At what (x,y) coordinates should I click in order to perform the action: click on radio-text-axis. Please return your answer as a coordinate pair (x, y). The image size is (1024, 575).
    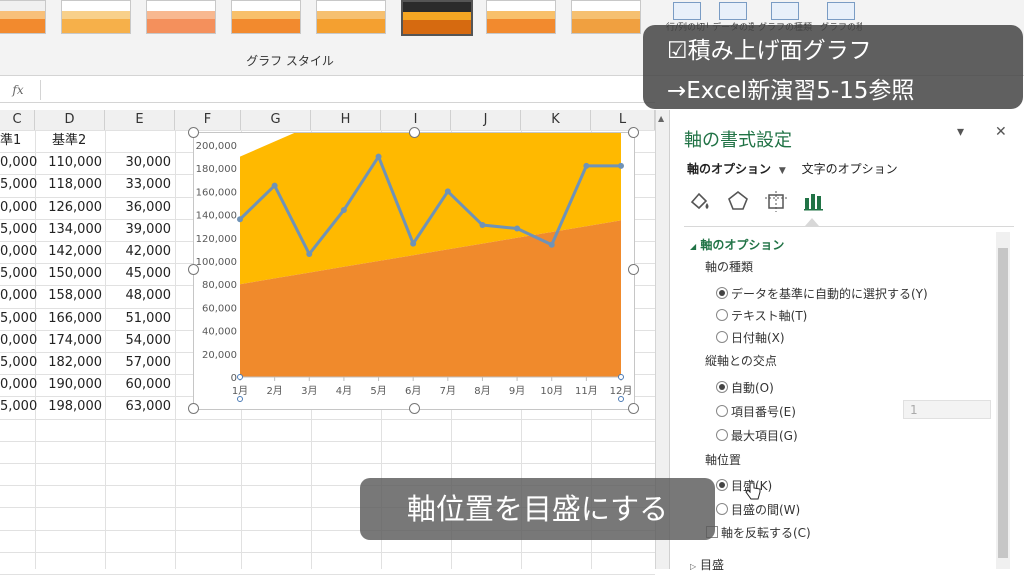
    Looking at the image, I should click on (722, 315).